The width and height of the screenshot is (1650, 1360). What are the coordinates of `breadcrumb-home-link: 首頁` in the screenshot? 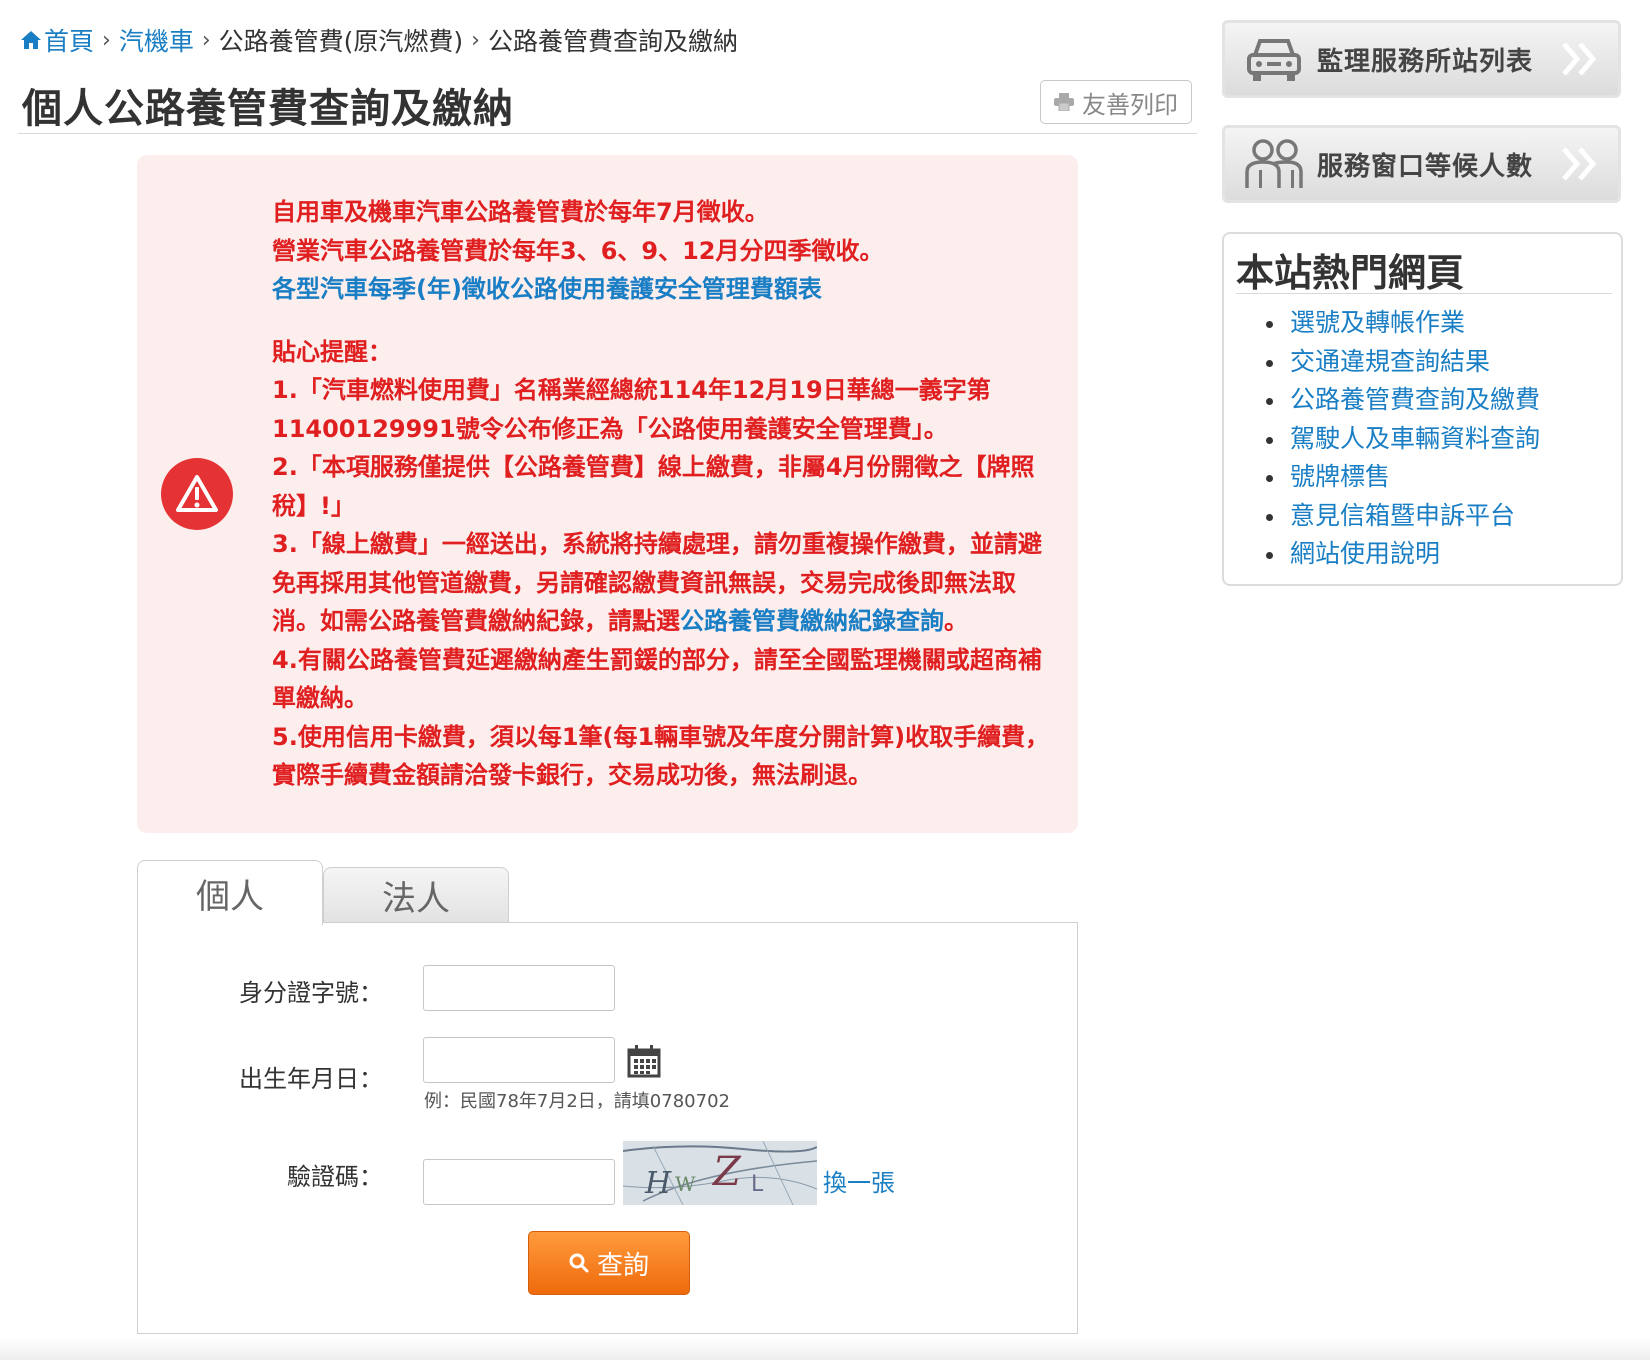 It's located at (69, 40).